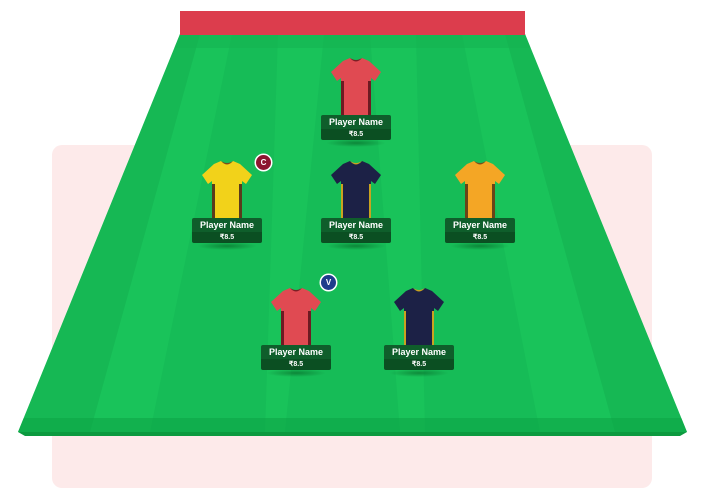 The image size is (705, 488). What do you see at coordinates (263, 162) in the screenshot?
I see `captain-badge: C` at bounding box center [263, 162].